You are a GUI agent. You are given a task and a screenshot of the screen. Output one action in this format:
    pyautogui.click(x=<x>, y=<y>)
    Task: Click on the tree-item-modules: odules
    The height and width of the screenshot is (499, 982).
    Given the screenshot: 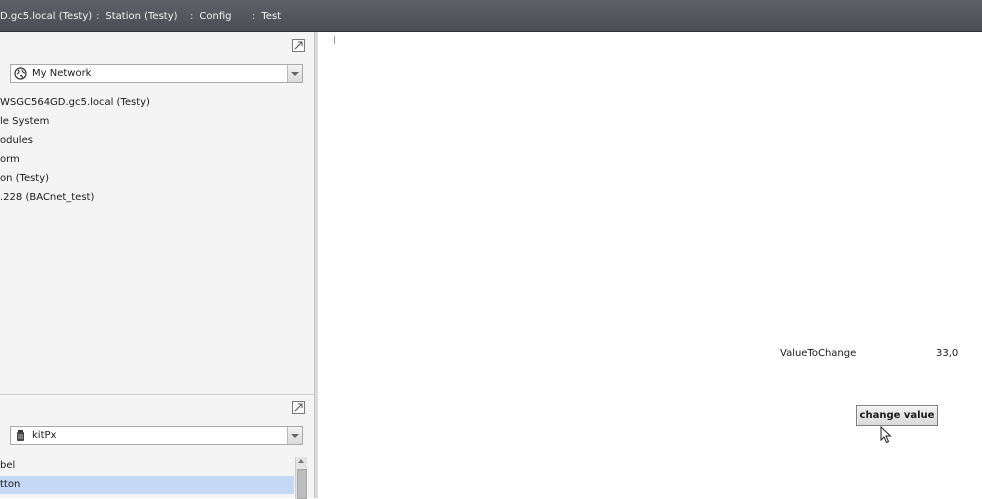 What is the action you would take?
    pyautogui.click(x=16, y=140)
    